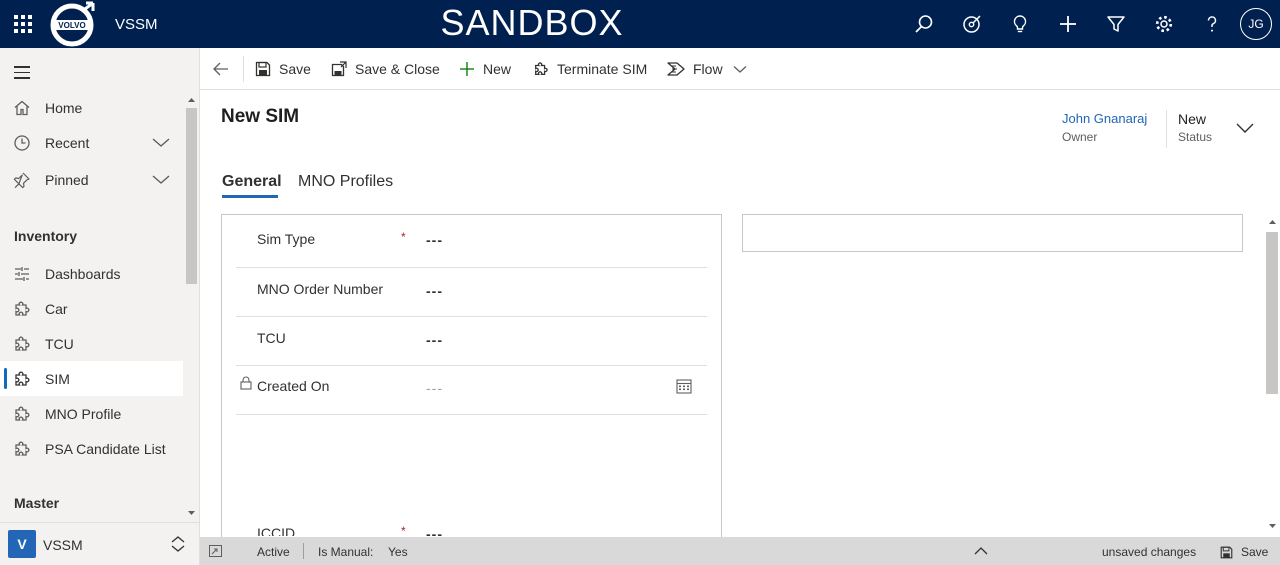 The height and width of the screenshot is (565, 1280). What do you see at coordinates (246, 383) in the screenshot?
I see `lock-icon` at bounding box center [246, 383].